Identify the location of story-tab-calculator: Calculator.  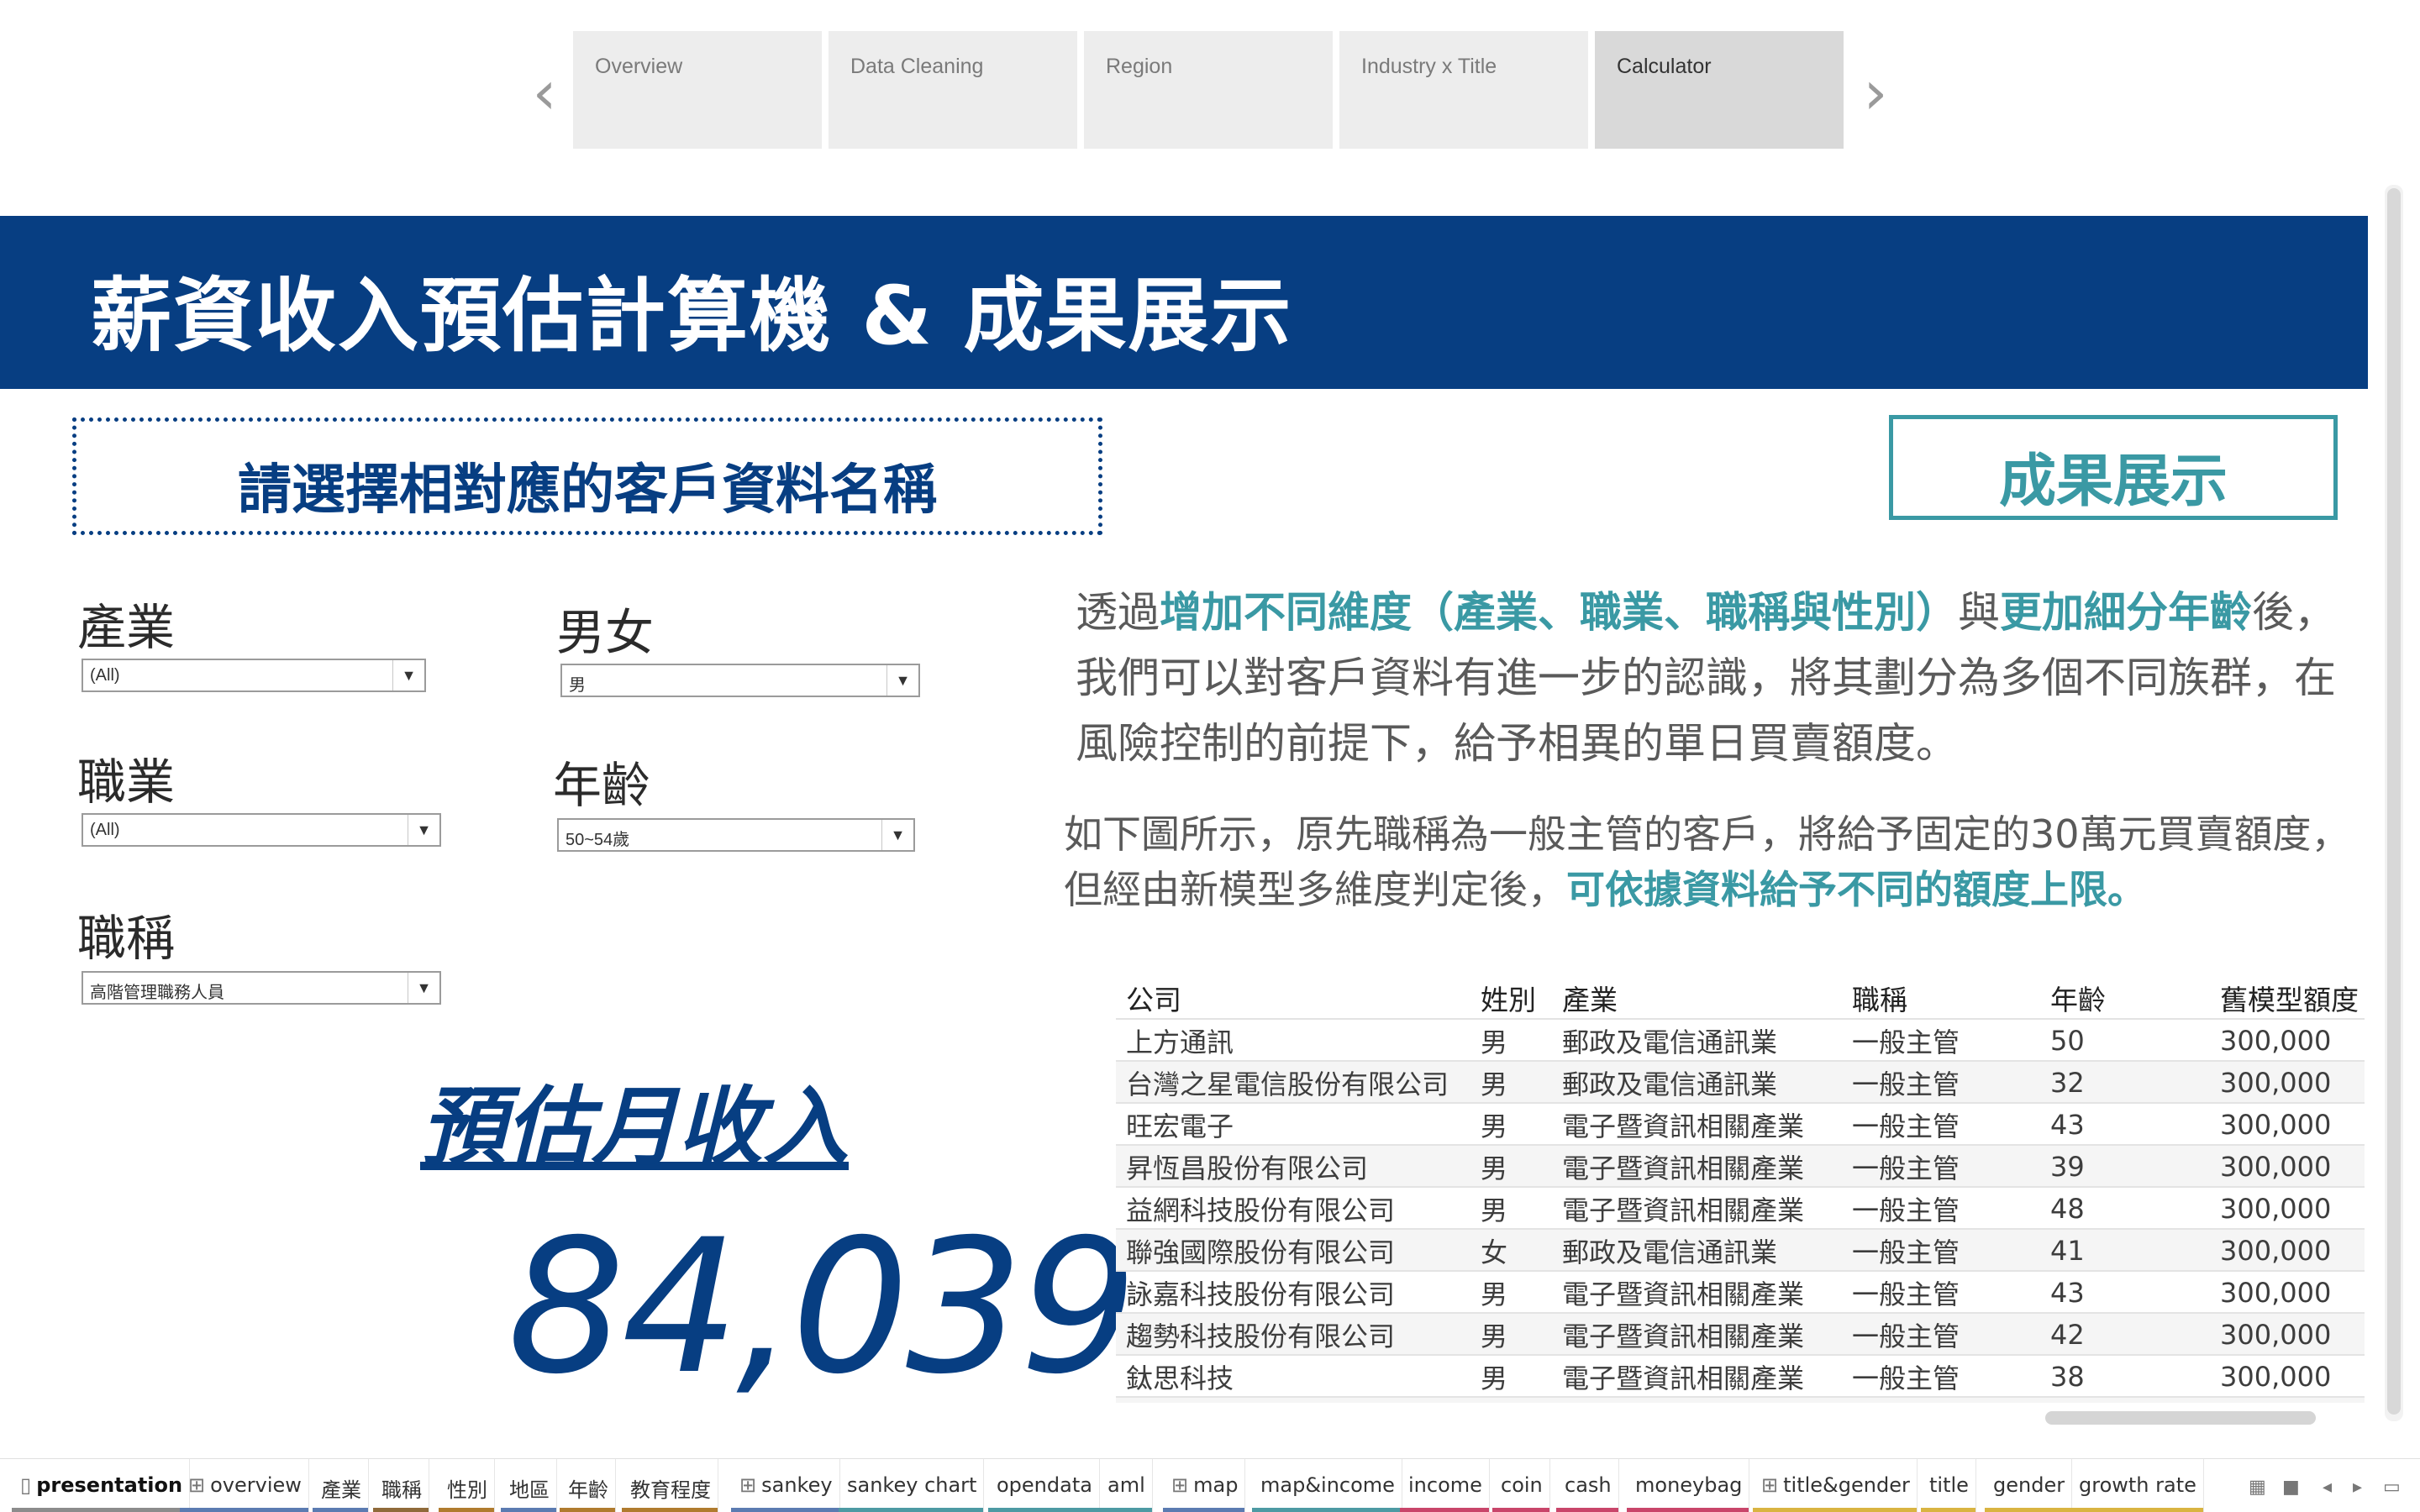
(1720, 90).